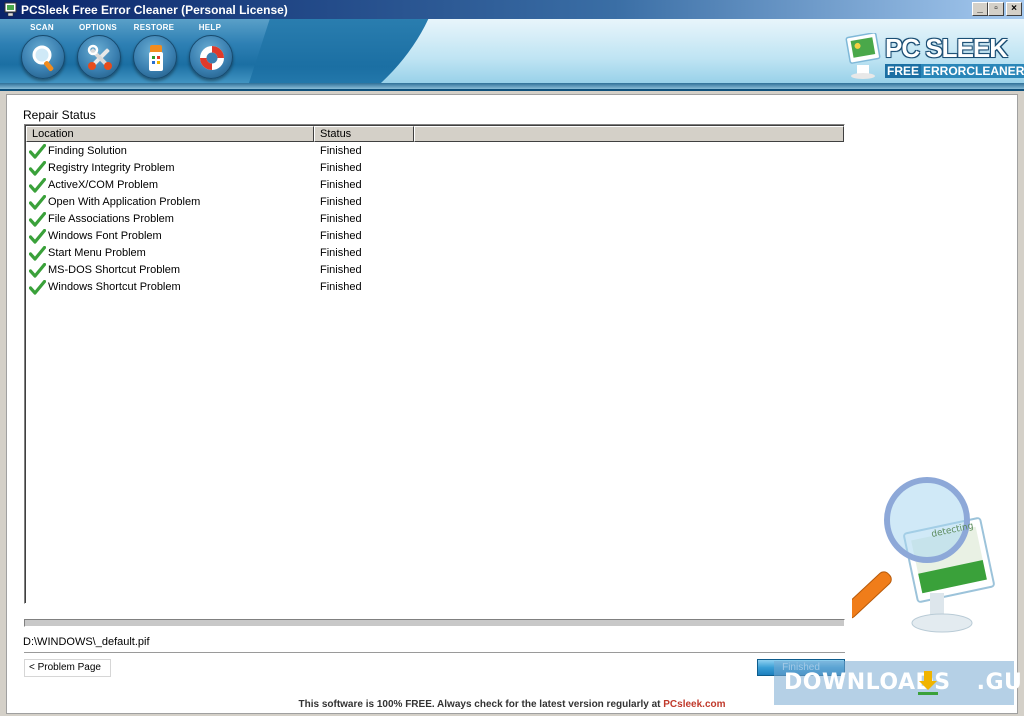 This screenshot has height=716, width=1024. What do you see at coordinates (996, 9) in the screenshot?
I see `maximize-button: ▫` at bounding box center [996, 9].